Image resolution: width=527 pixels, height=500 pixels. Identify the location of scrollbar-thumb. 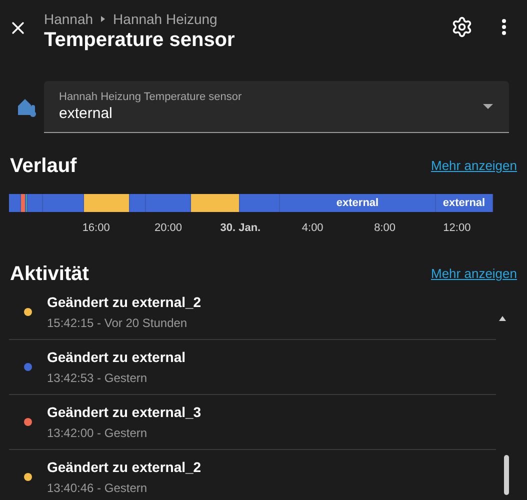
(506, 474).